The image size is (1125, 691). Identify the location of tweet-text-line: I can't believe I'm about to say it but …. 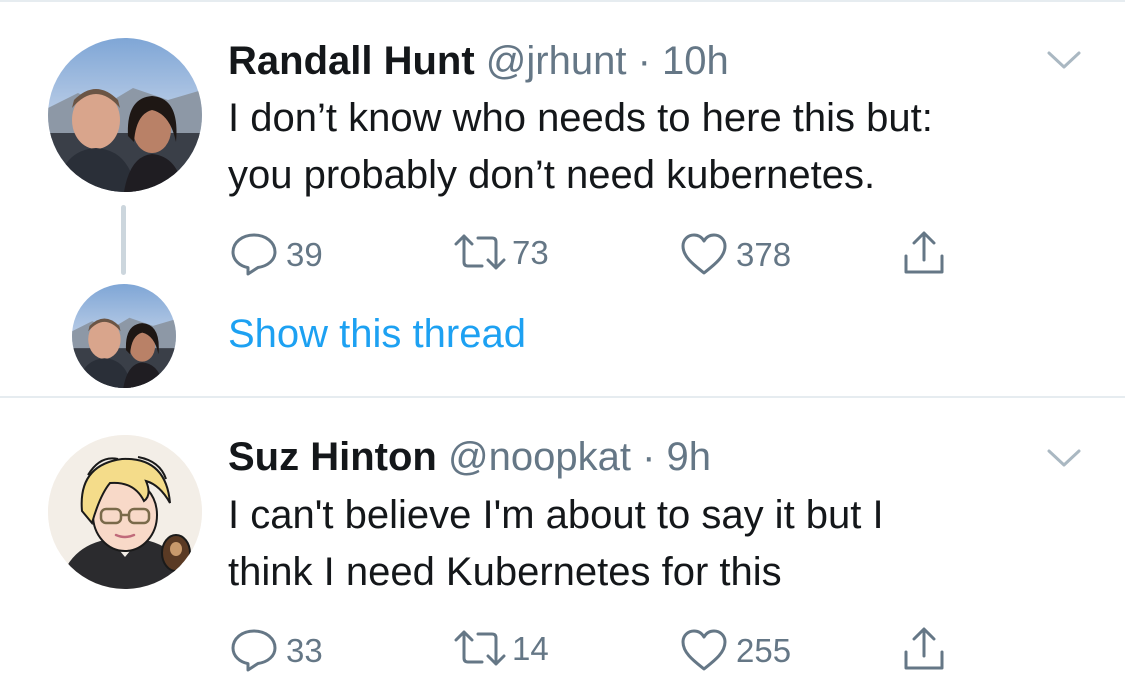
(556, 515).